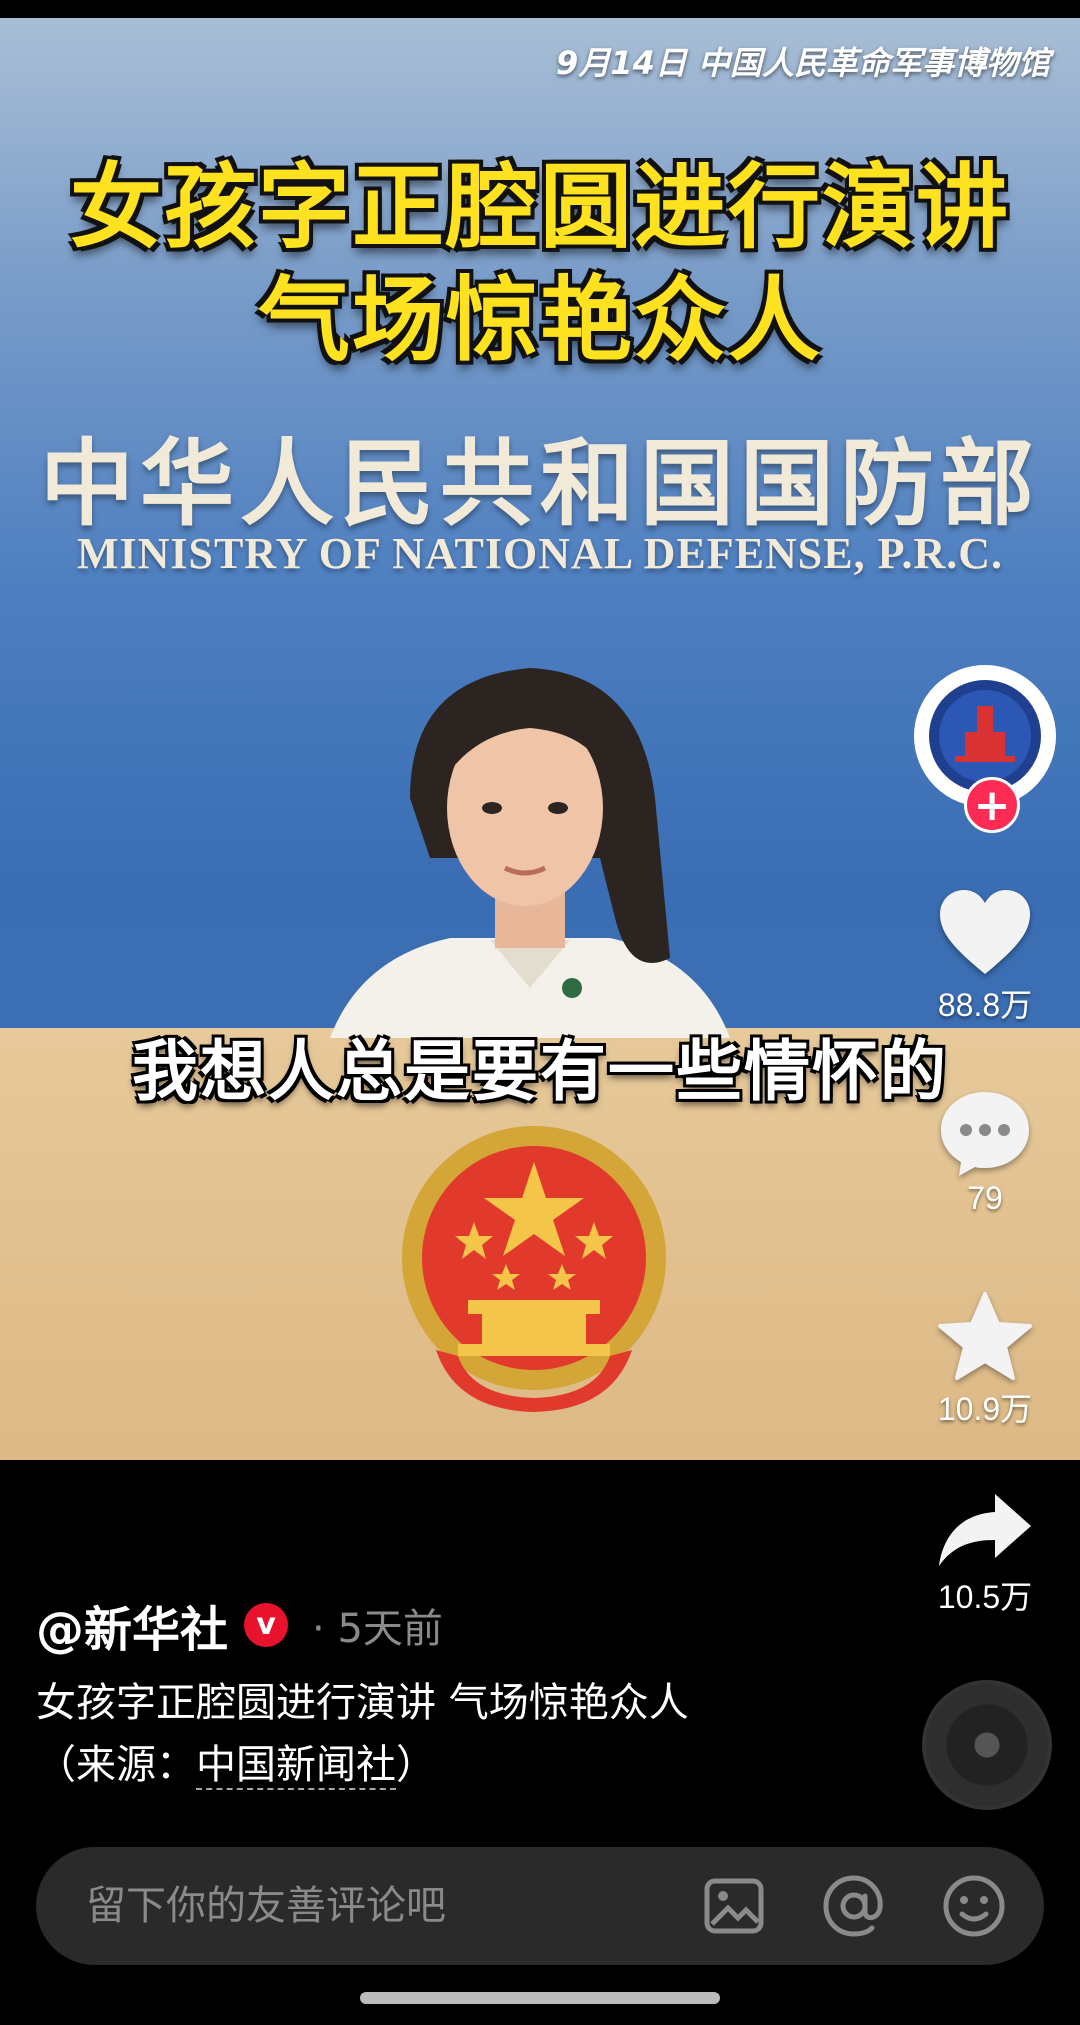  I want to click on source-prefix: （来源：, so click(116, 1765).